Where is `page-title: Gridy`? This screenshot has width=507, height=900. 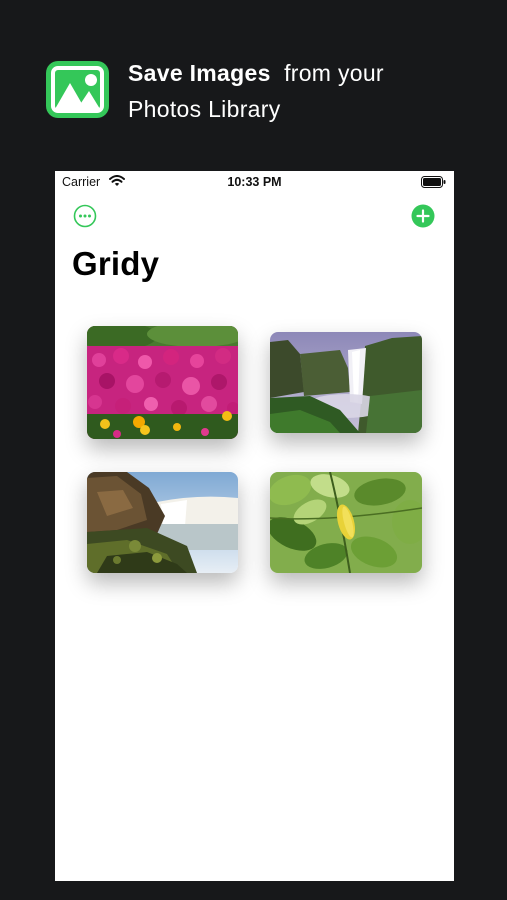 page-title: Gridy is located at coordinates (116, 263).